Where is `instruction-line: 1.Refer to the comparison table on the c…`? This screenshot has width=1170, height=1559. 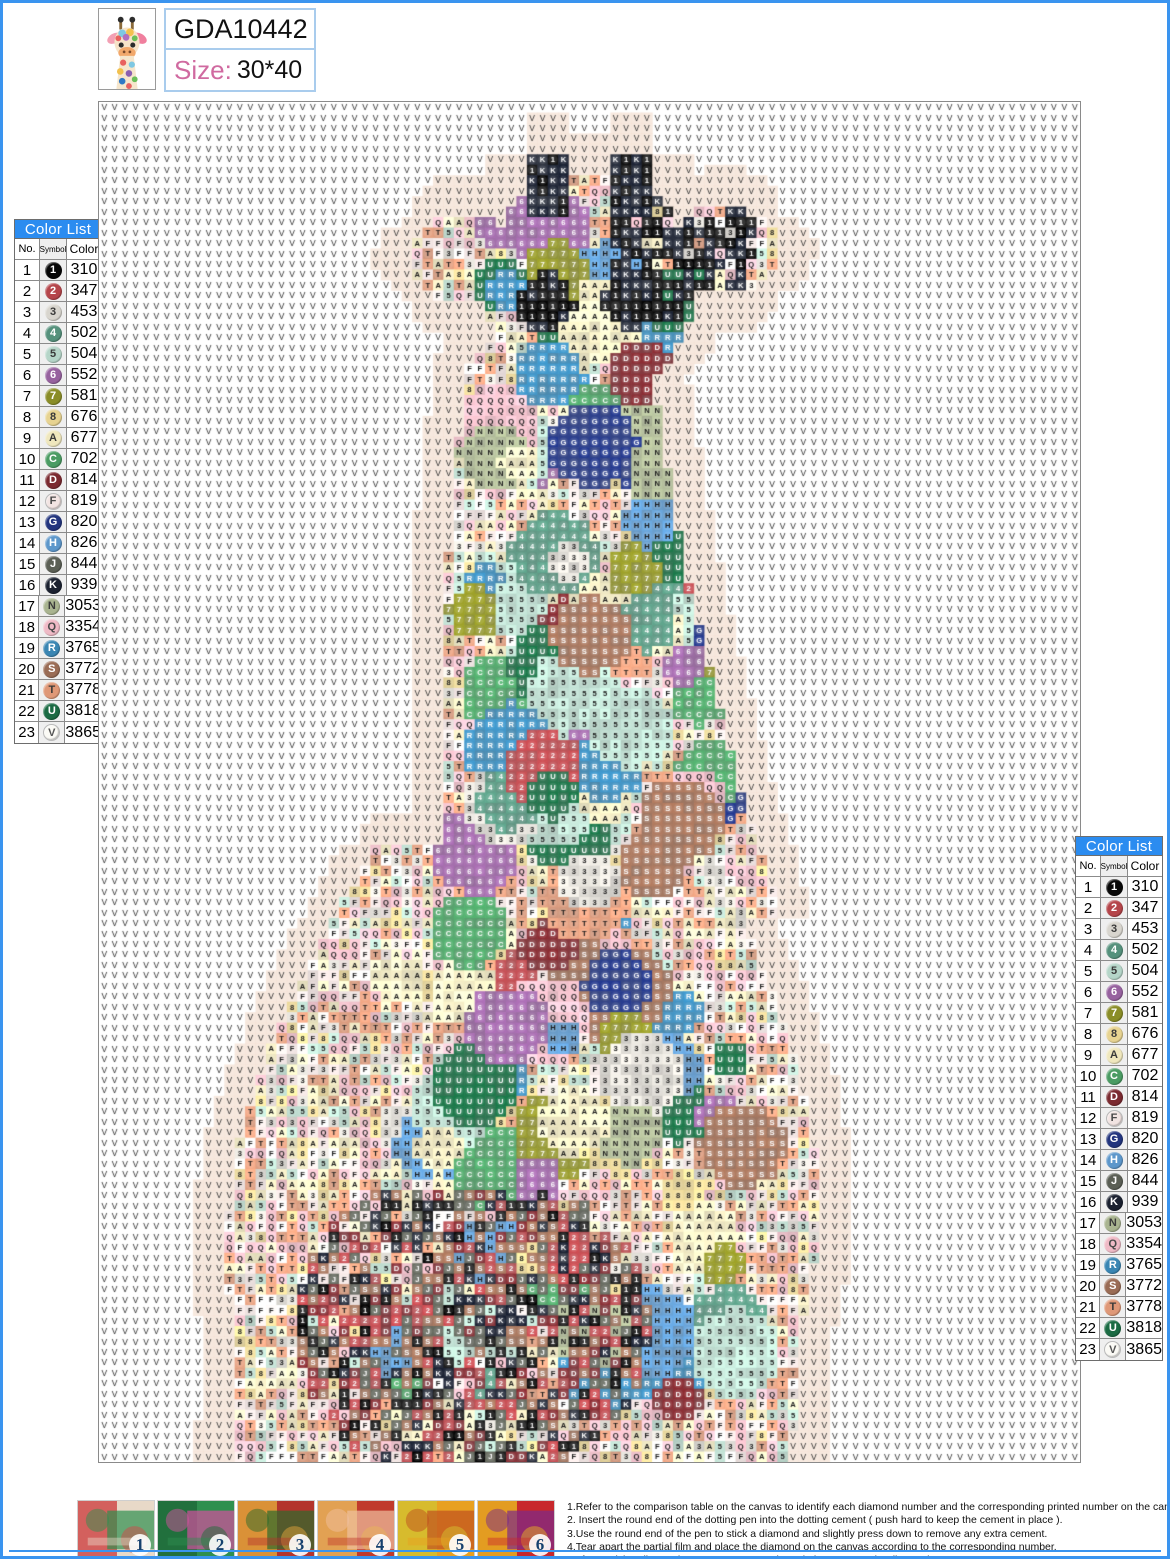 instruction-line: 1.Refer to the comparison table on the c… is located at coordinates (868, 1507).